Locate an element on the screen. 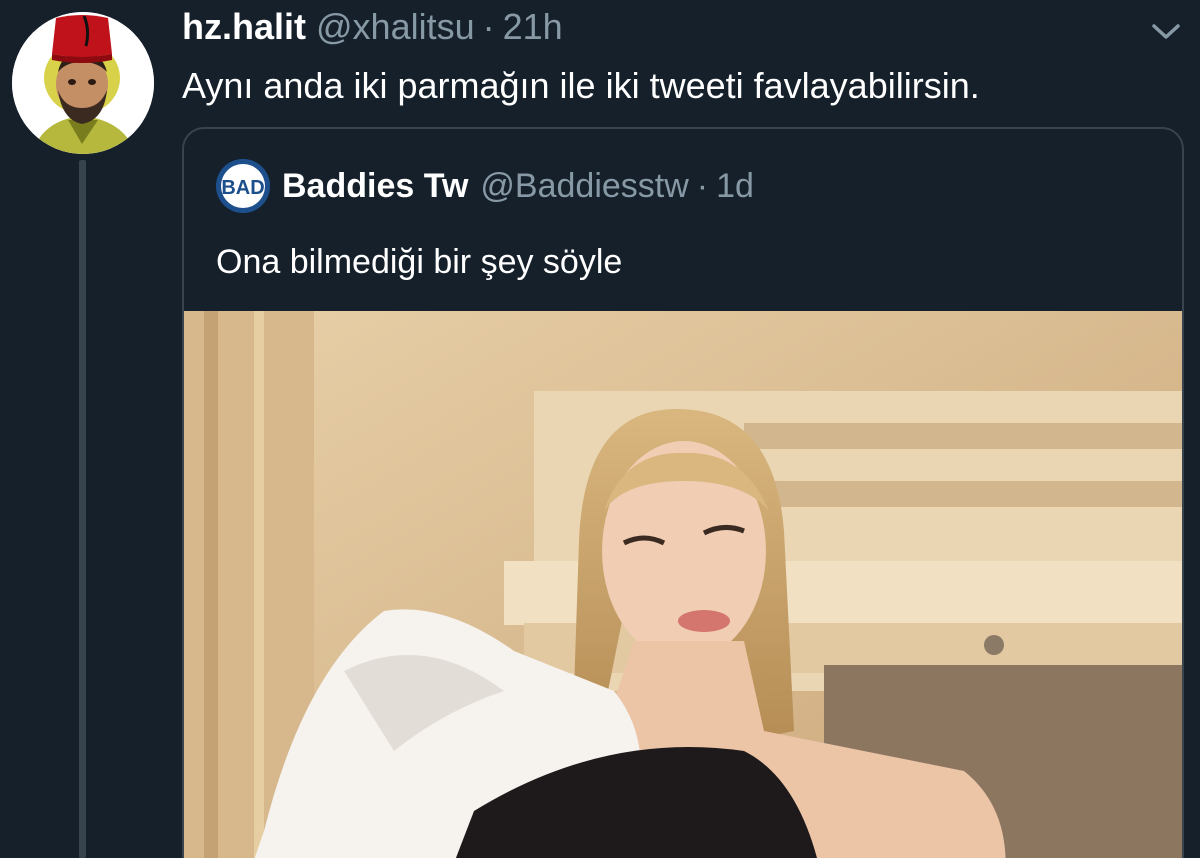  tweet-menu-button is located at coordinates (1166, 32).